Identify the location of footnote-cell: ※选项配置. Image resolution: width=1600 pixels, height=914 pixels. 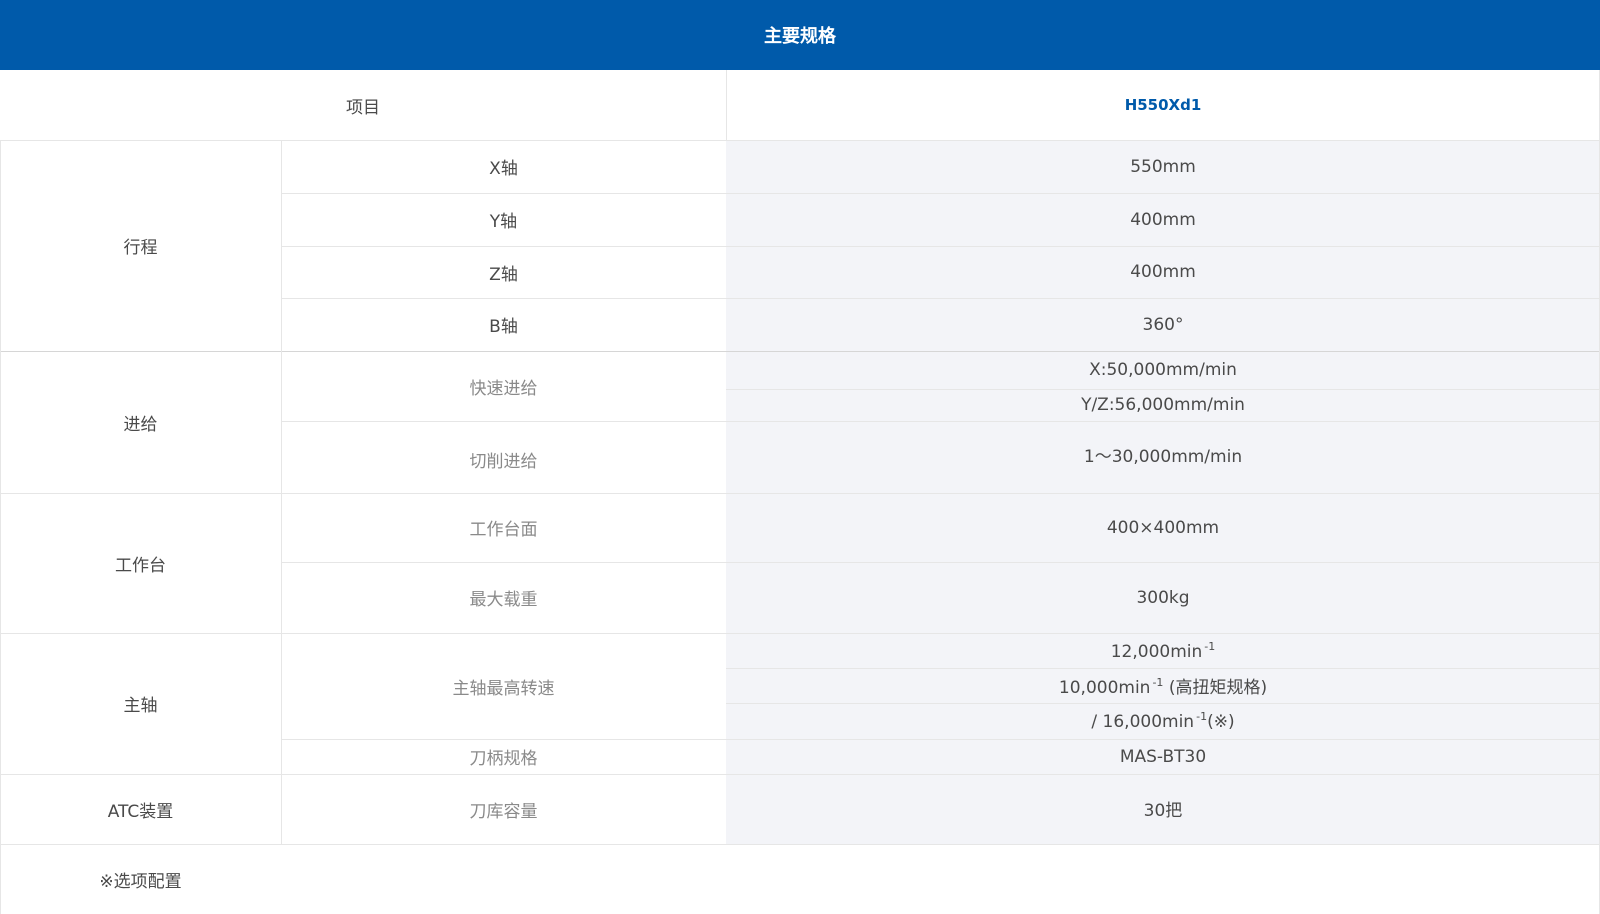
(140, 879).